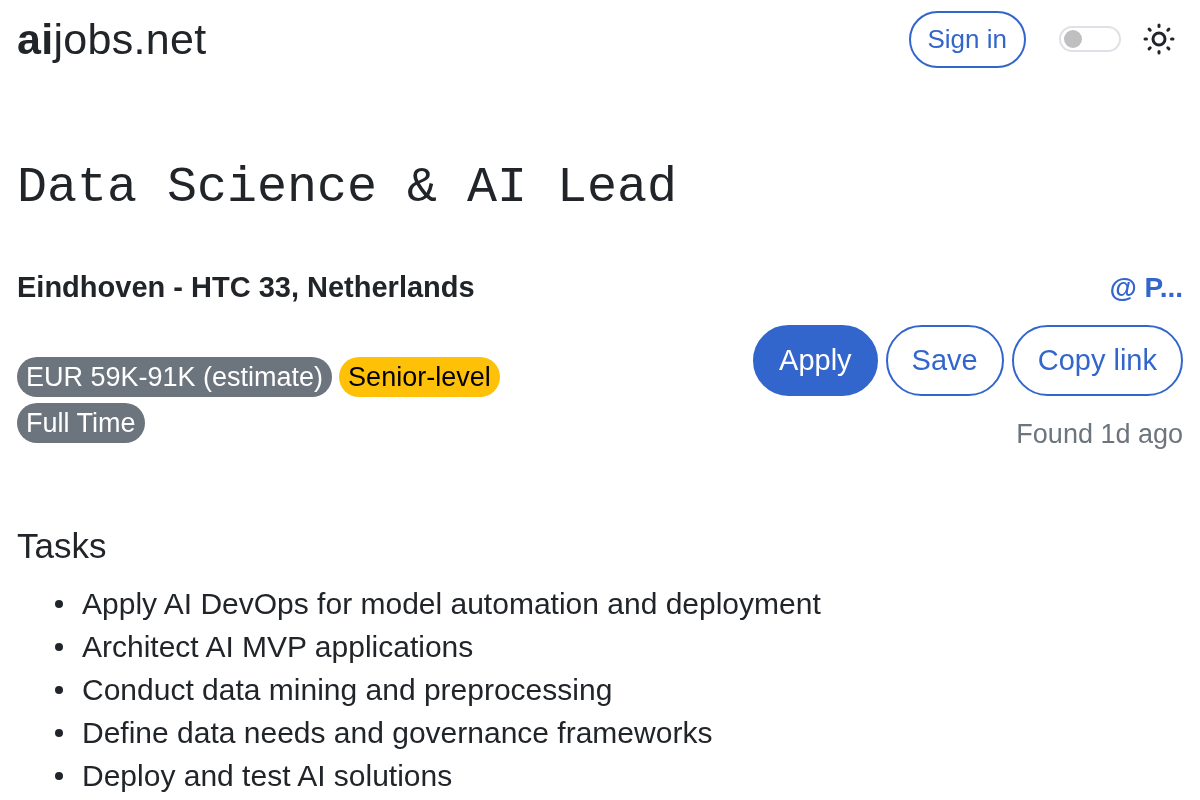  What do you see at coordinates (81, 423) in the screenshot?
I see `job-tag: Full Time` at bounding box center [81, 423].